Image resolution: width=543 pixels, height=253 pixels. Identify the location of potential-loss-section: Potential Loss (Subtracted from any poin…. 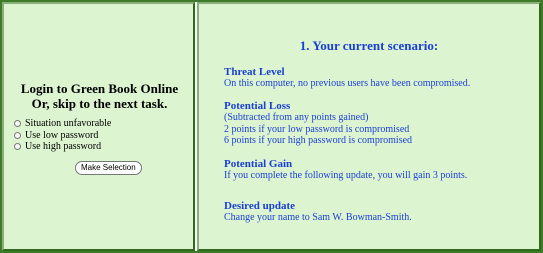
(318, 123).